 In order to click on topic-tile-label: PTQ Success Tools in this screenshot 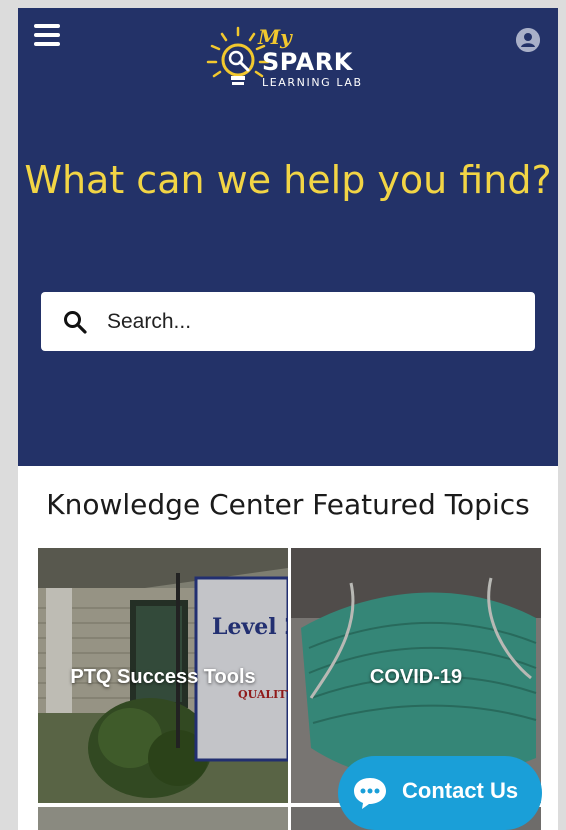, I will do `click(163, 677)`.